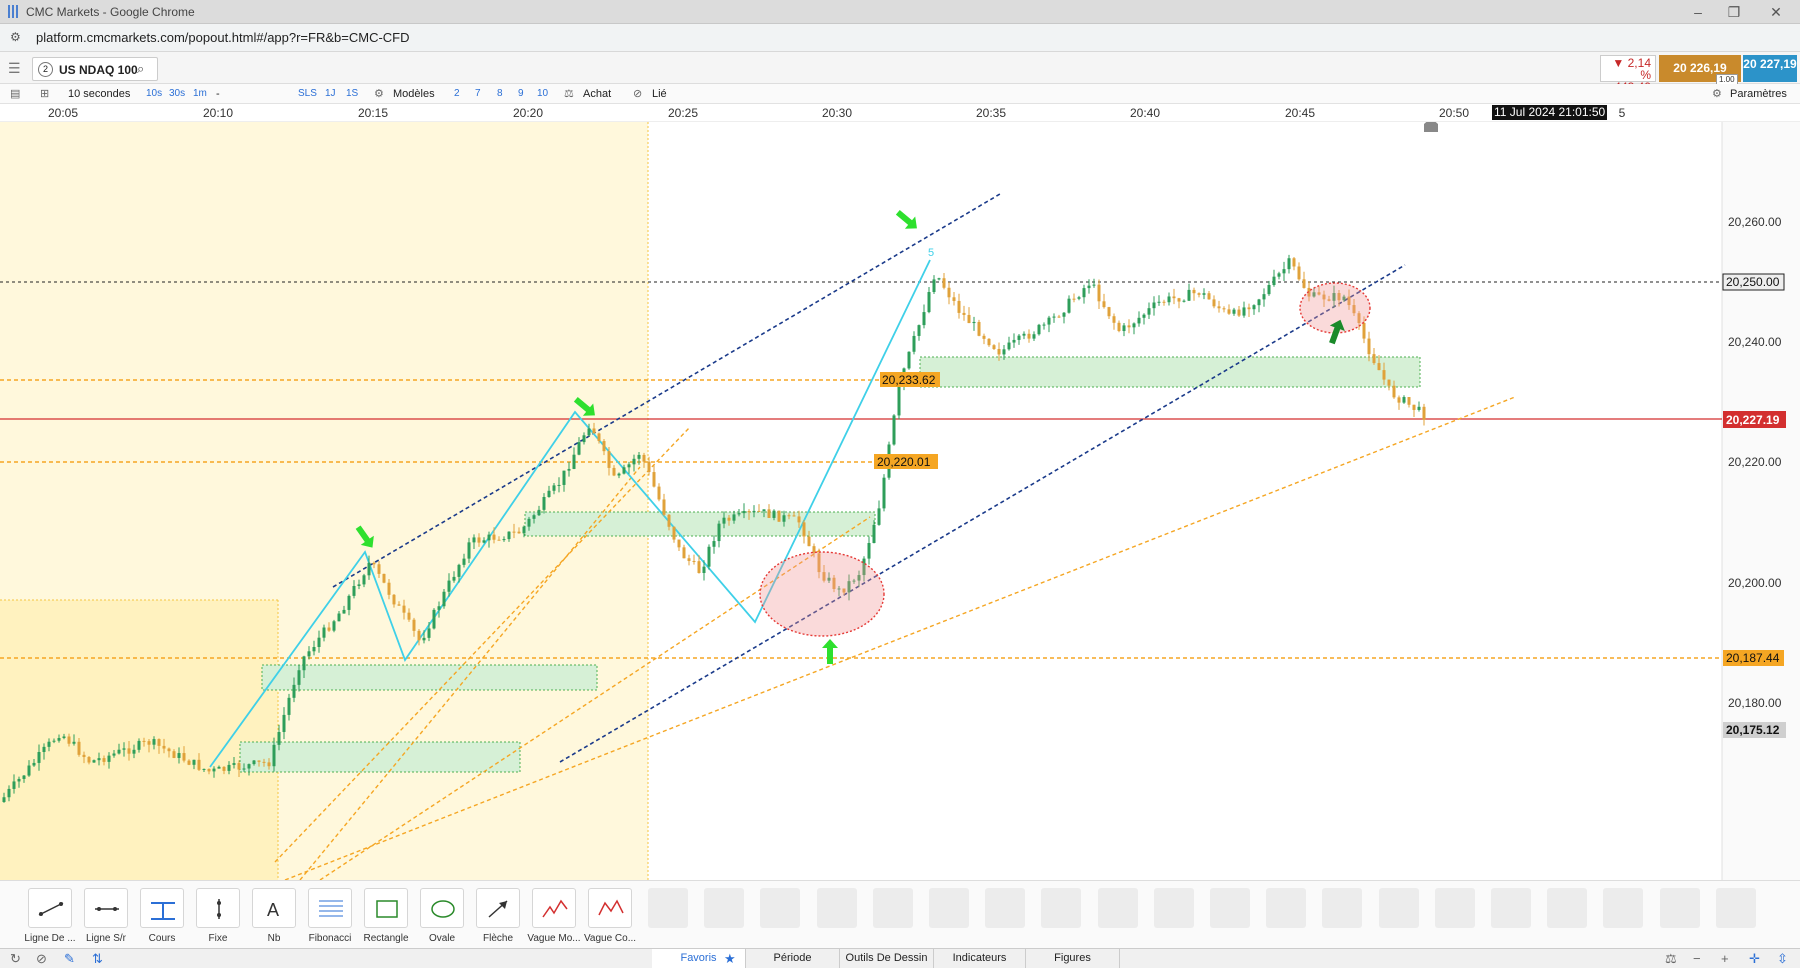  I want to click on instrument-tab: 2 US NDAQ 100 ⌕, so click(95, 69).